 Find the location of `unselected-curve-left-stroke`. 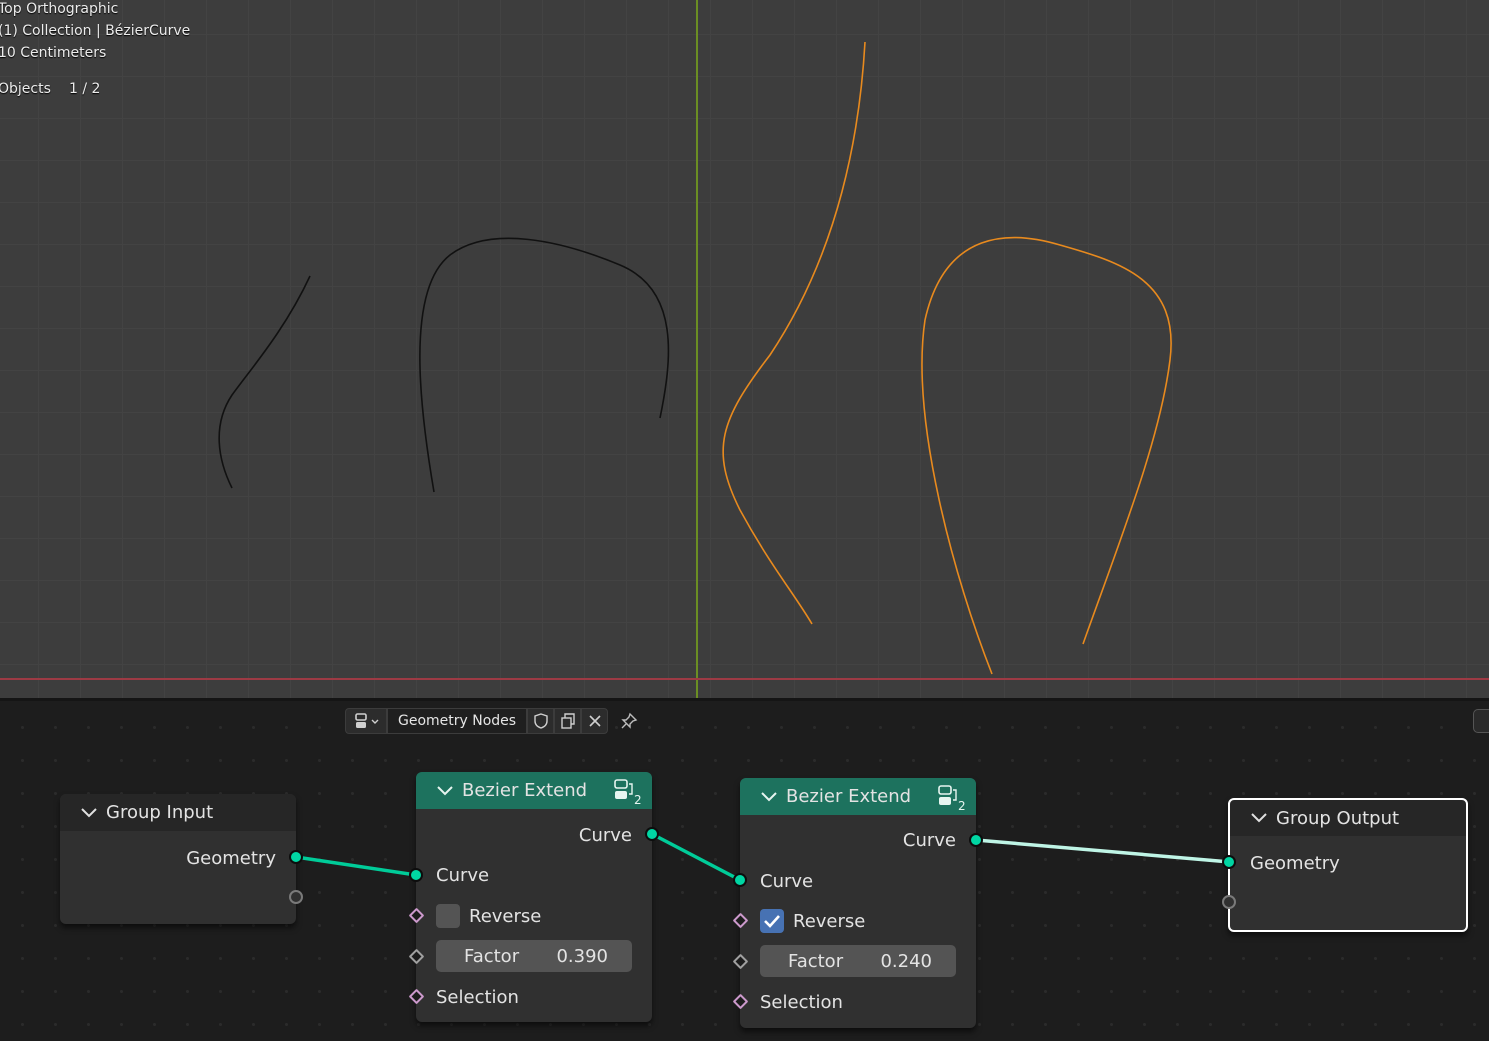

unselected-curve-left-stroke is located at coordinates (264, 382).